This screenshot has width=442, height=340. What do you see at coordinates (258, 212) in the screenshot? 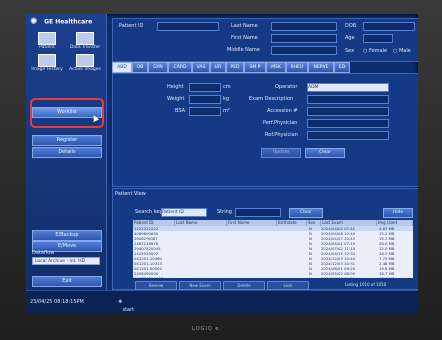
I see `search-string-input` at bounding box center [258, 212].